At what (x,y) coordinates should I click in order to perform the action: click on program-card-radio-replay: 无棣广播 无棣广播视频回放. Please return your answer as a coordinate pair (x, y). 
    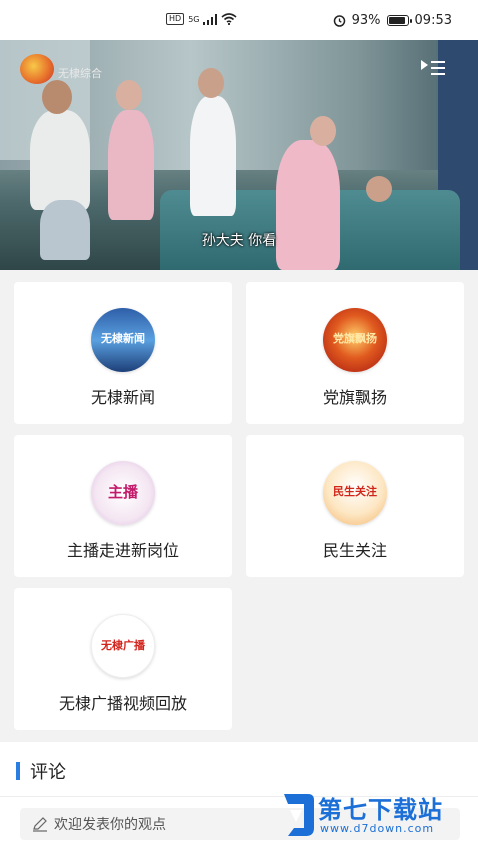
    Looking at the image, I should click on (123, 659).